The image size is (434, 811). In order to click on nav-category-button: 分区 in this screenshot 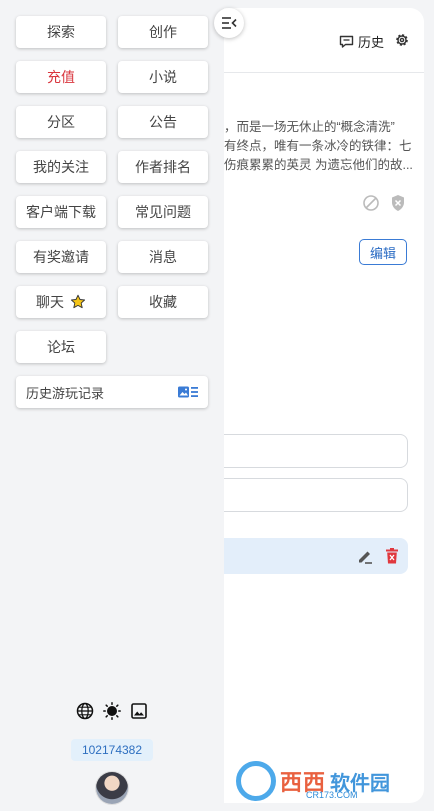, I will do `click(61, 122)`.